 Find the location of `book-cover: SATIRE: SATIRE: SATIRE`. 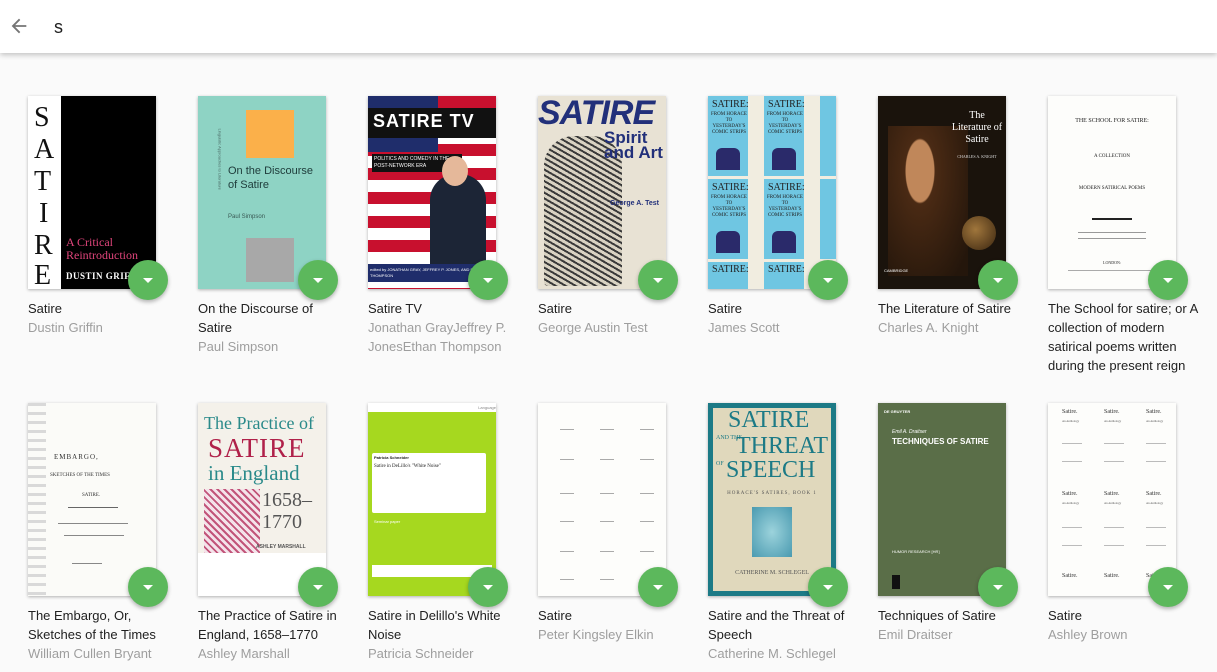

book-cover: SATIRE: SATIRE: SATIRE is located at coordinates (772, 192).